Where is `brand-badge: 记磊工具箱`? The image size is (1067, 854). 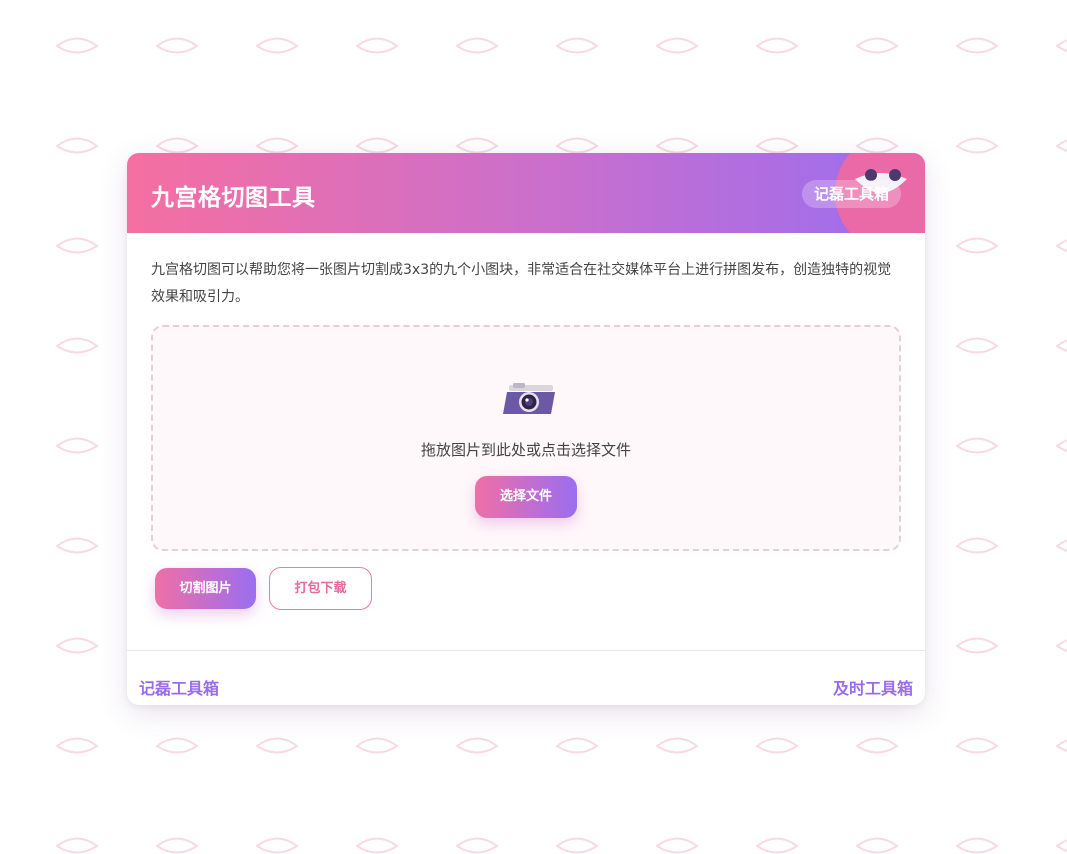
brand-badge: 记磊工具箱 is located at coordinates (851, 194).